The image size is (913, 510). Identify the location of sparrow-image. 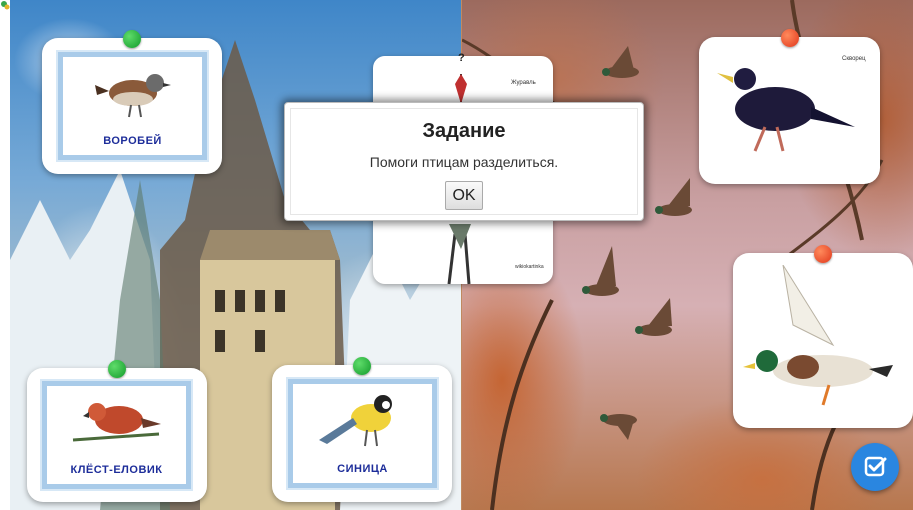
(132, 96).